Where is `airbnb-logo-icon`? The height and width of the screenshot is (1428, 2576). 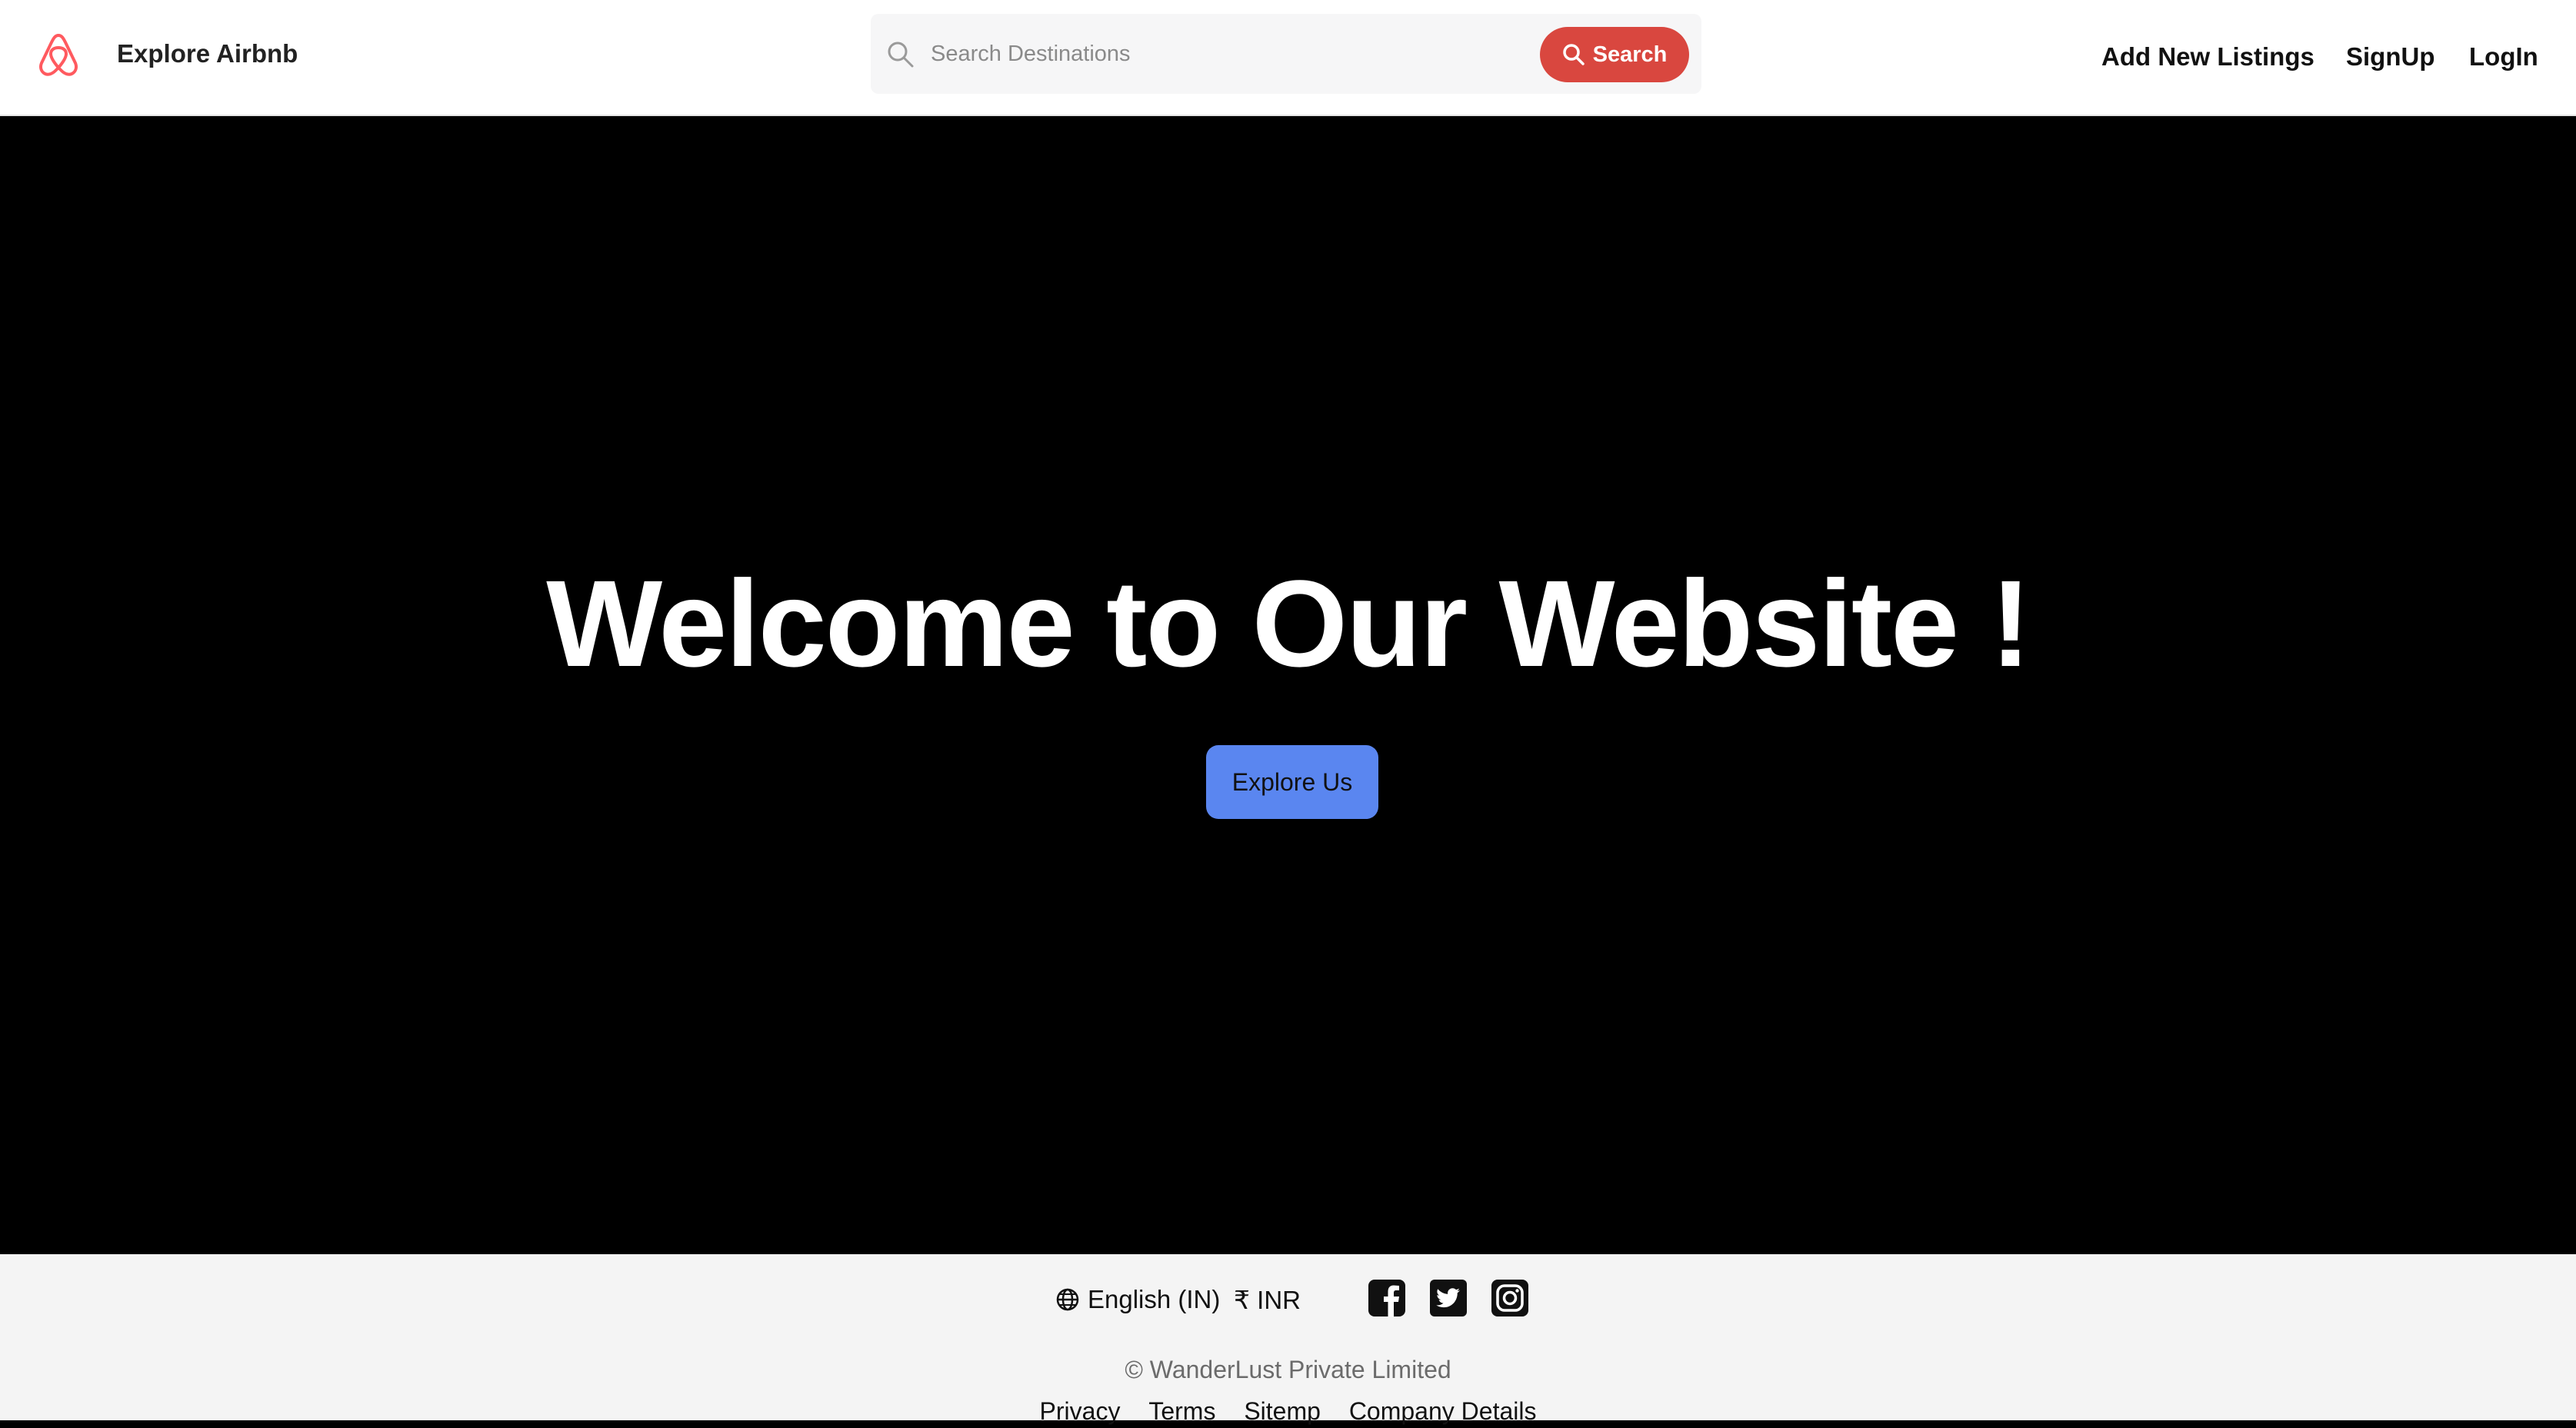
airbnb-logo-icon is located at coordinates (58, 55).